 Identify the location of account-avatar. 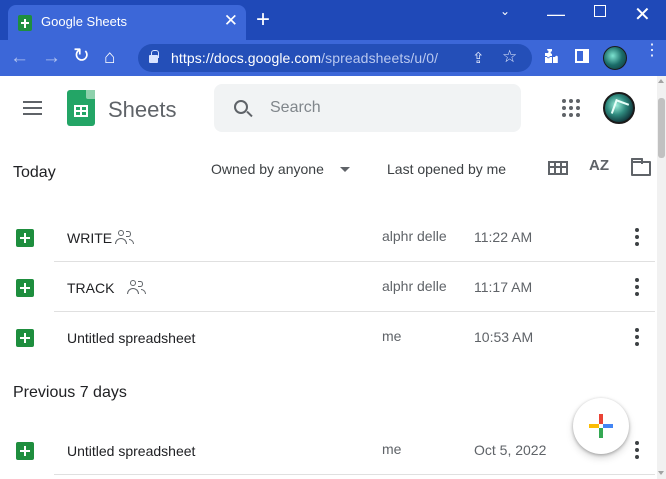
(619, 108).